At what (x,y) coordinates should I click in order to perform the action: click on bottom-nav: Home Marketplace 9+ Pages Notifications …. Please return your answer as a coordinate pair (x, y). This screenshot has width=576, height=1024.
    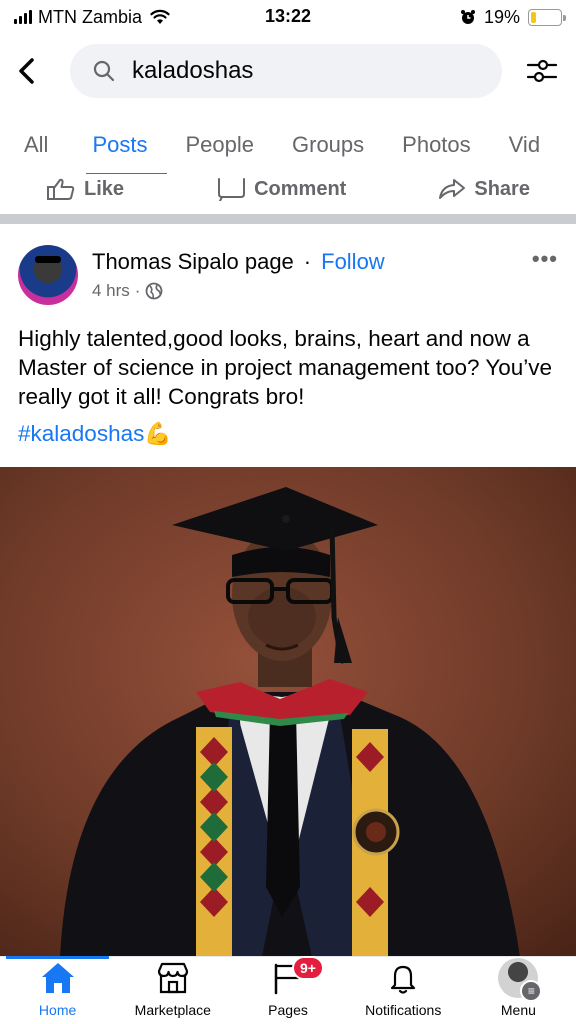
    Looking at the image, I should click on (288, 990).